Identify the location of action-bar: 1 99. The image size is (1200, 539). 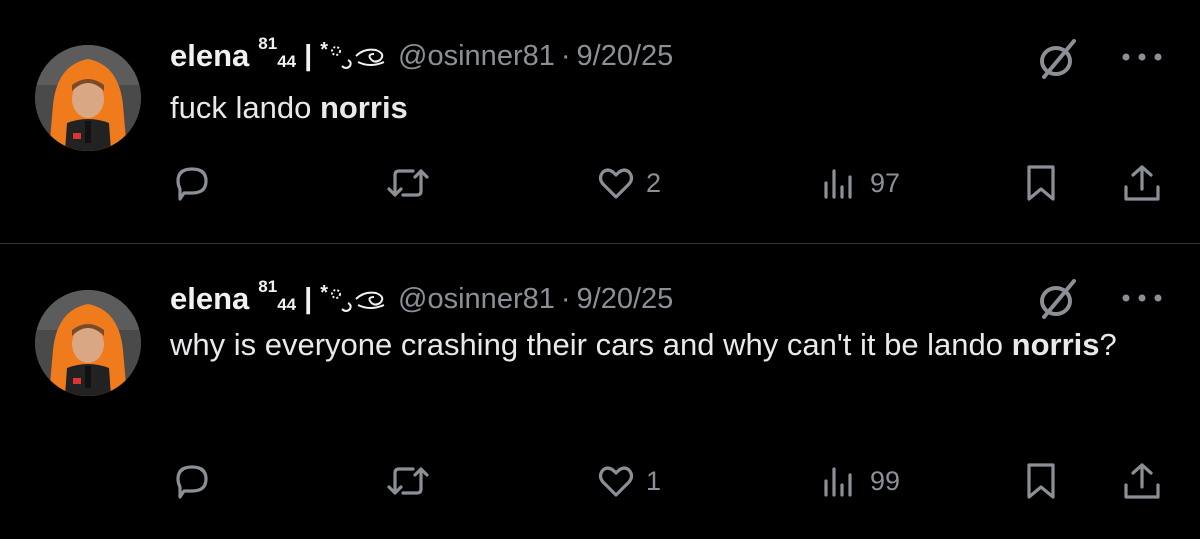
(600, 481).